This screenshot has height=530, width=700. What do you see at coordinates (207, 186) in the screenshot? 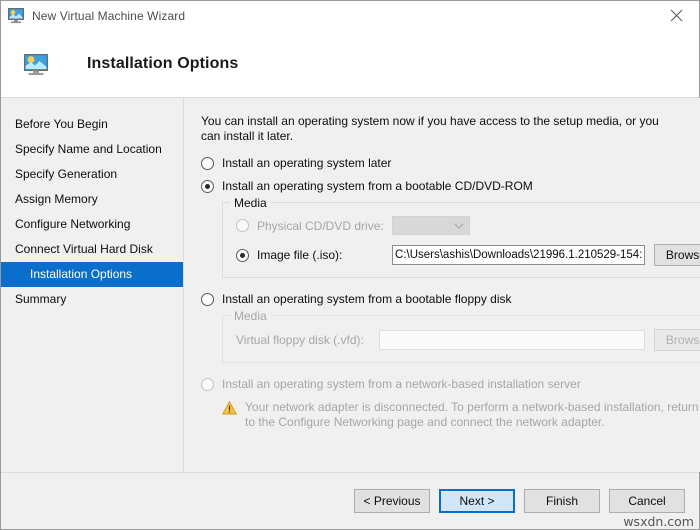
I see `radio-install-from-cd-dvd-icon` at bounding box center [207, 186].